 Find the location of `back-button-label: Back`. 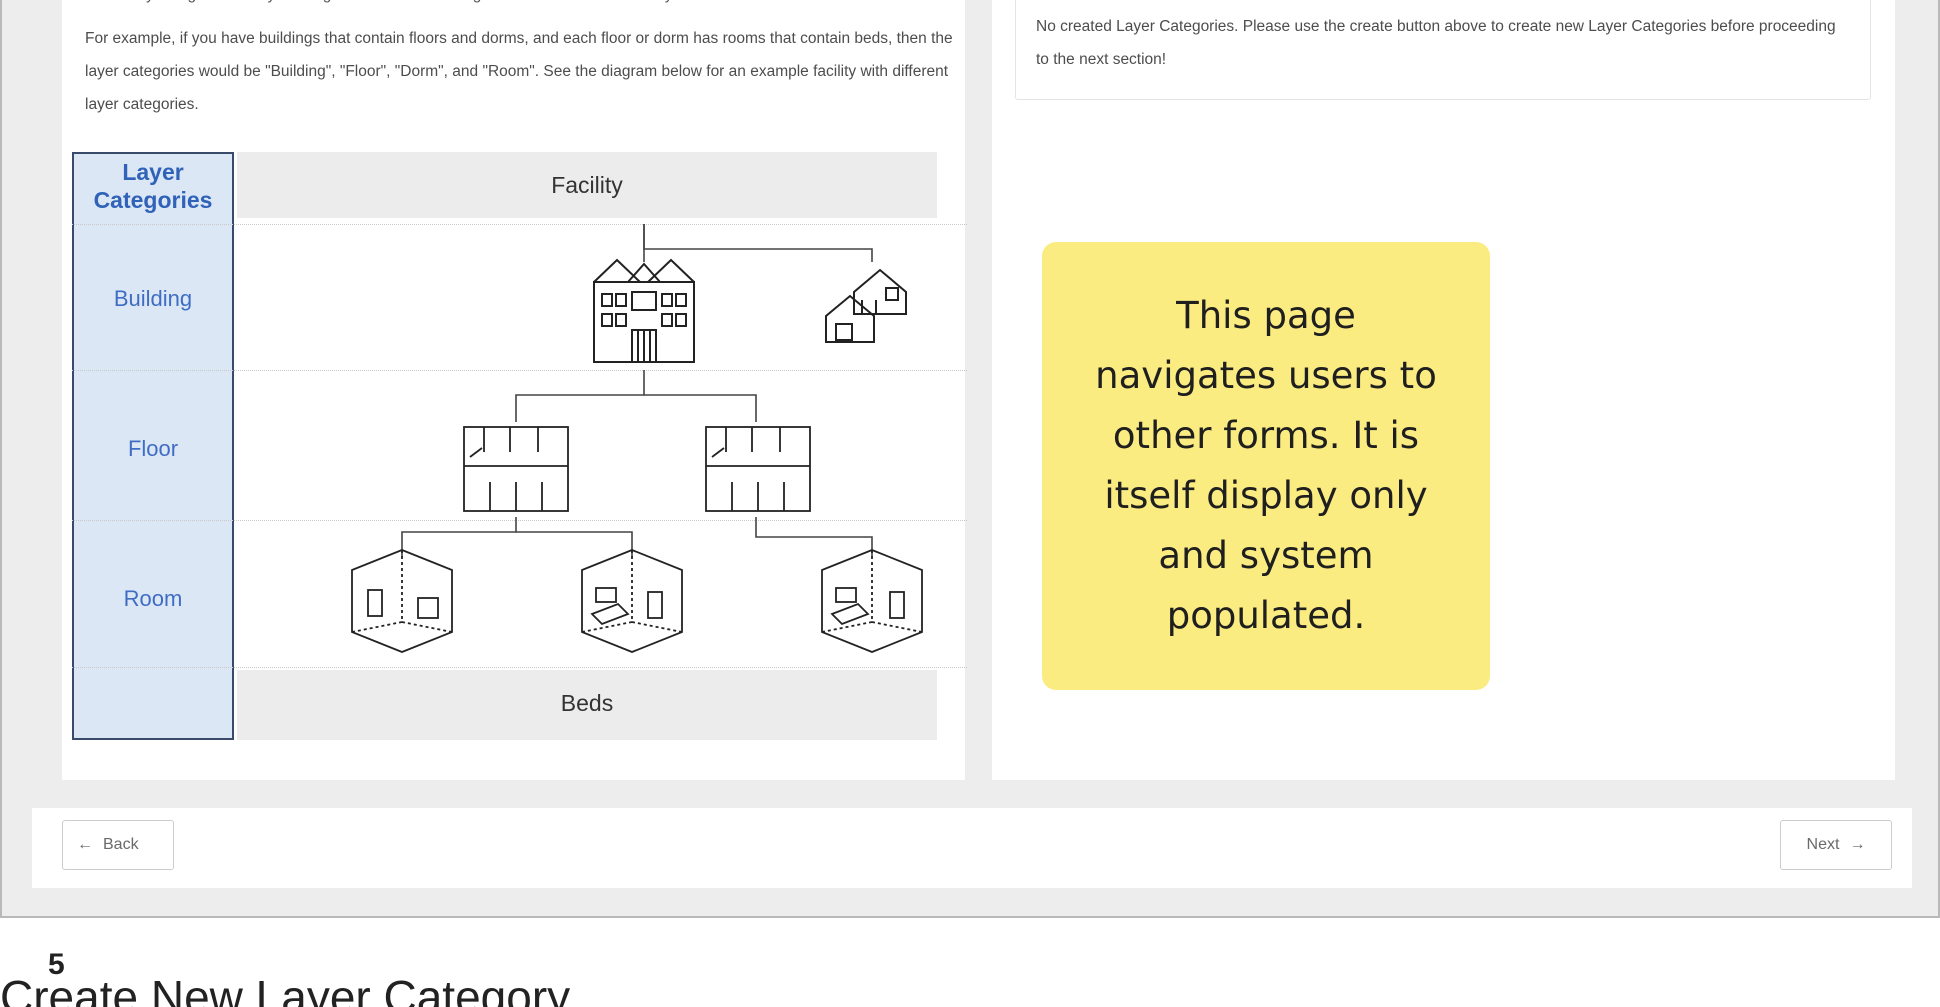

back-button-label: Back is located at coordinates (121, 844).